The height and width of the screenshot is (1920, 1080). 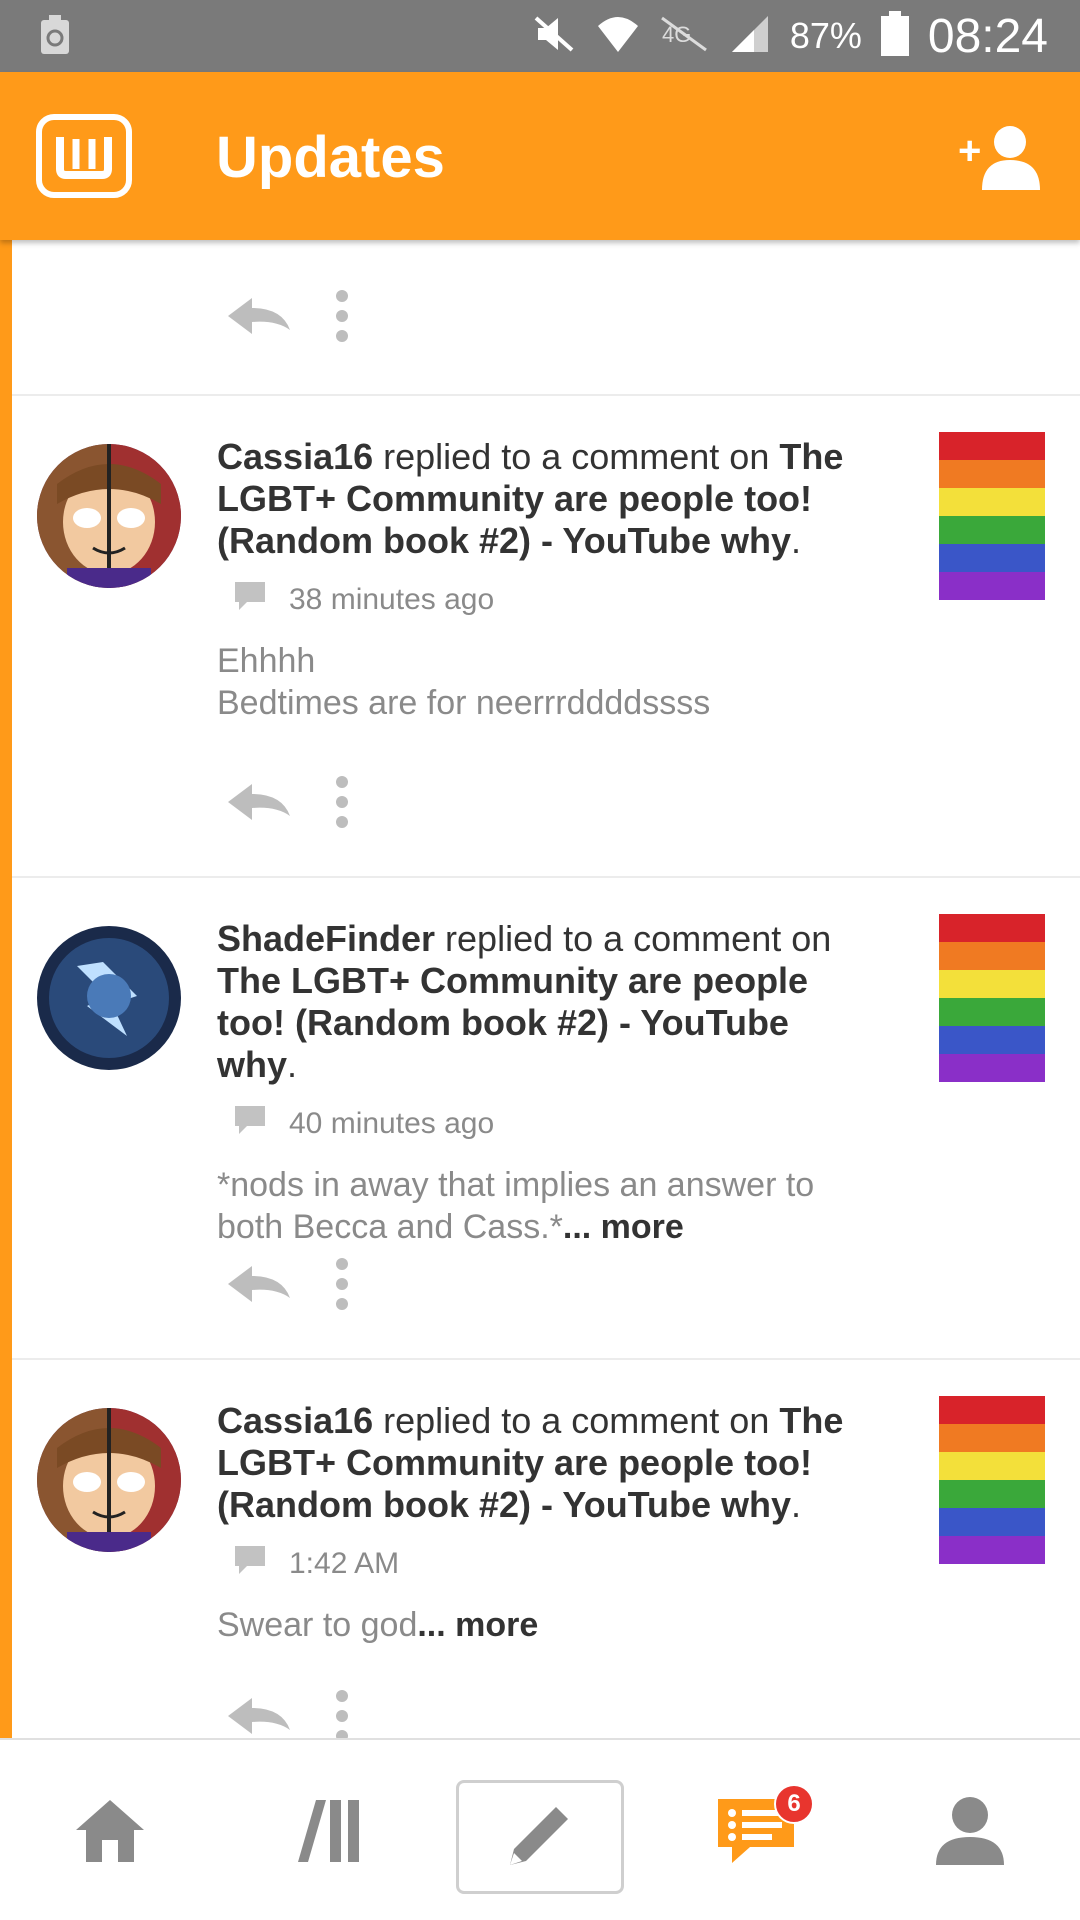 What do you see at coordinates (547, 1625) in the screenshot?
I see `comment-text: Swear to god... more` at bounding box center [547, 1625].